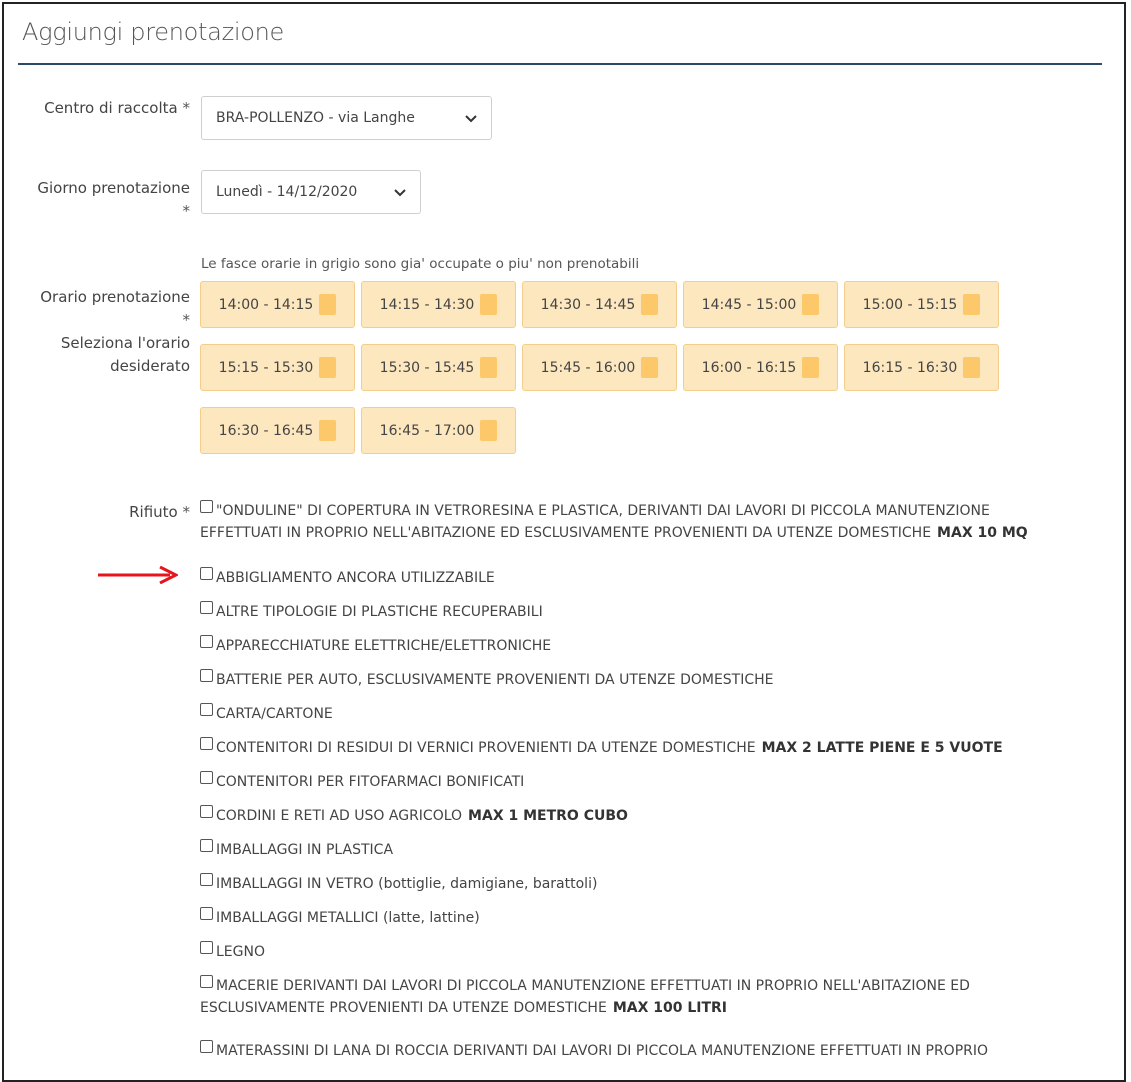 The image size is (1131, 1082). What do you see at coordinates (910, 367) in the screenshot?
I see `time-slot-label: 16:15 - 16:30` at bounding box center [910, 367].